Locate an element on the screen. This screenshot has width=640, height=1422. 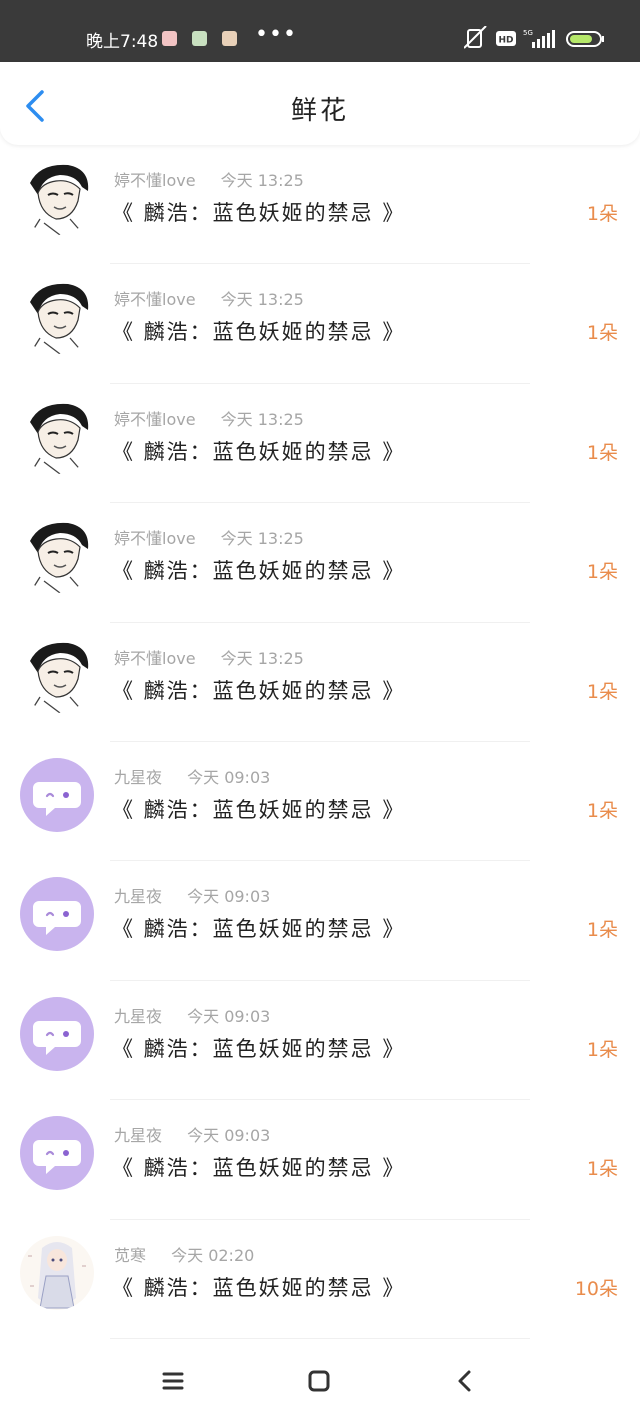
more-notifications-icon: ••• is located at coordinates (276, 34).